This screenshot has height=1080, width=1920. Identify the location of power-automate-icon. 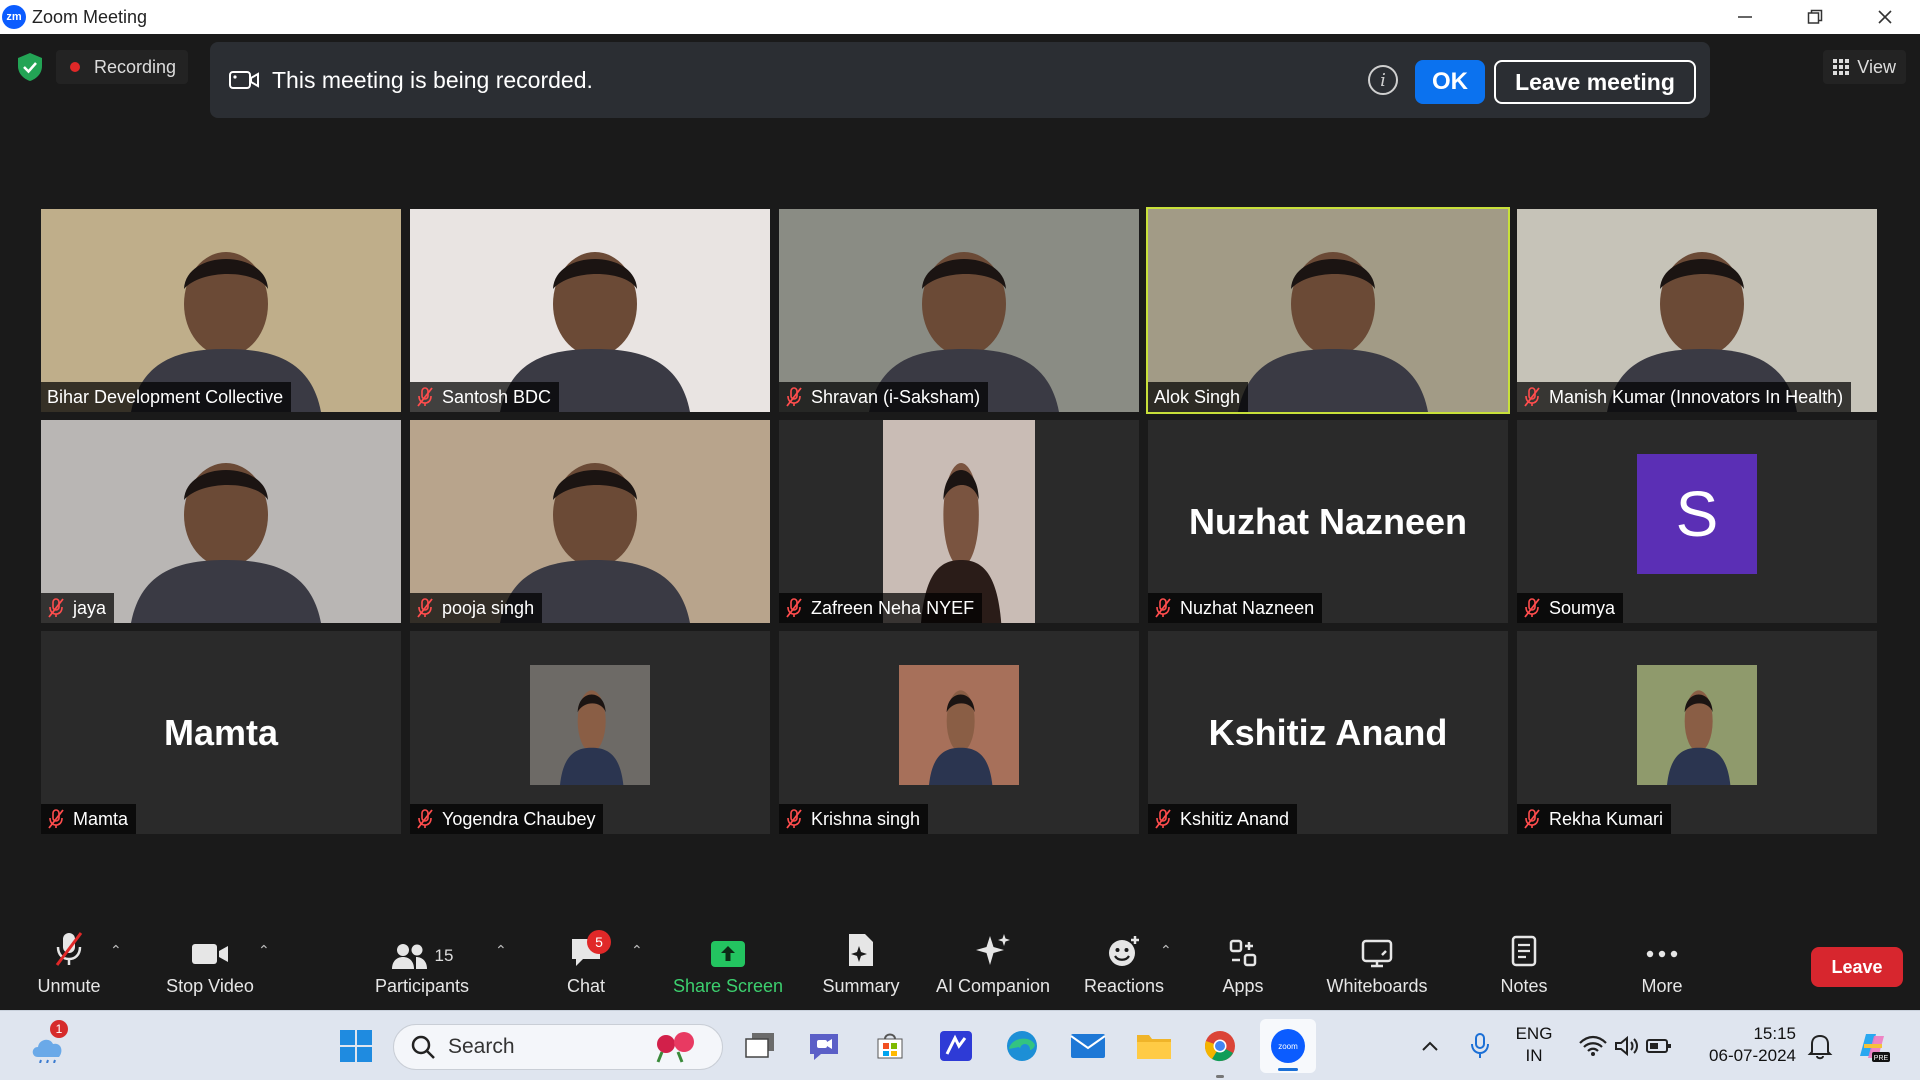
(956, 1046).